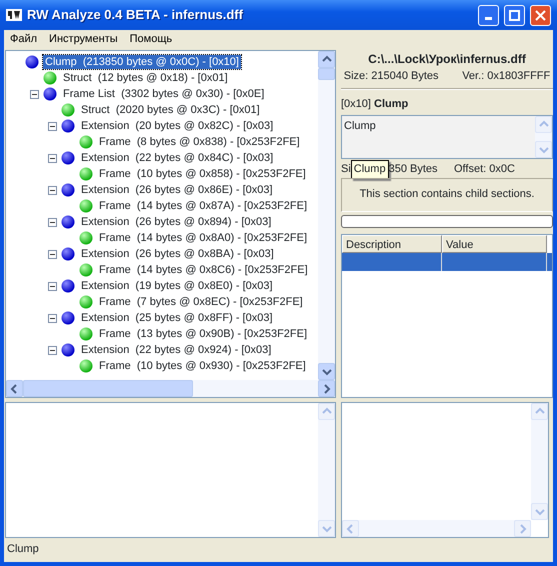 The width and height of the screenshot is (557, 566). Describe the element at coordinates (170, 110) in the screenshot. I see `tree-item: Struct (2020 bytes @ 0x3C) - [0x01]` at that location.